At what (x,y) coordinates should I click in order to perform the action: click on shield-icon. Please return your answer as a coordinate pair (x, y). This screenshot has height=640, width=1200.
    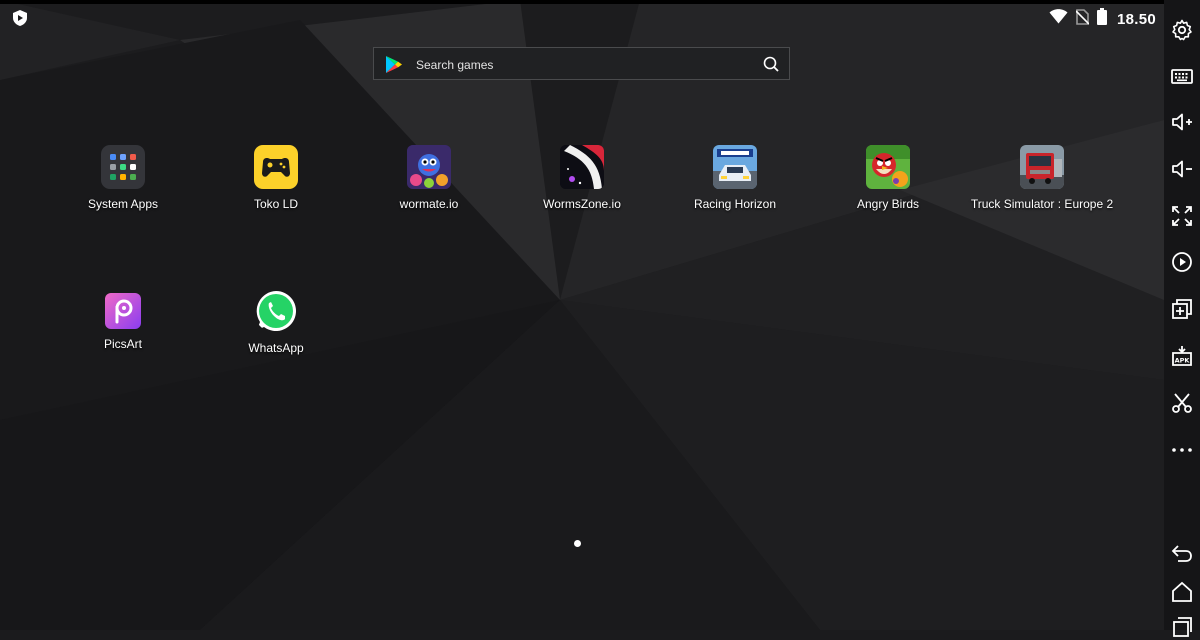
    Looking at the image, I should click on (20, 18).